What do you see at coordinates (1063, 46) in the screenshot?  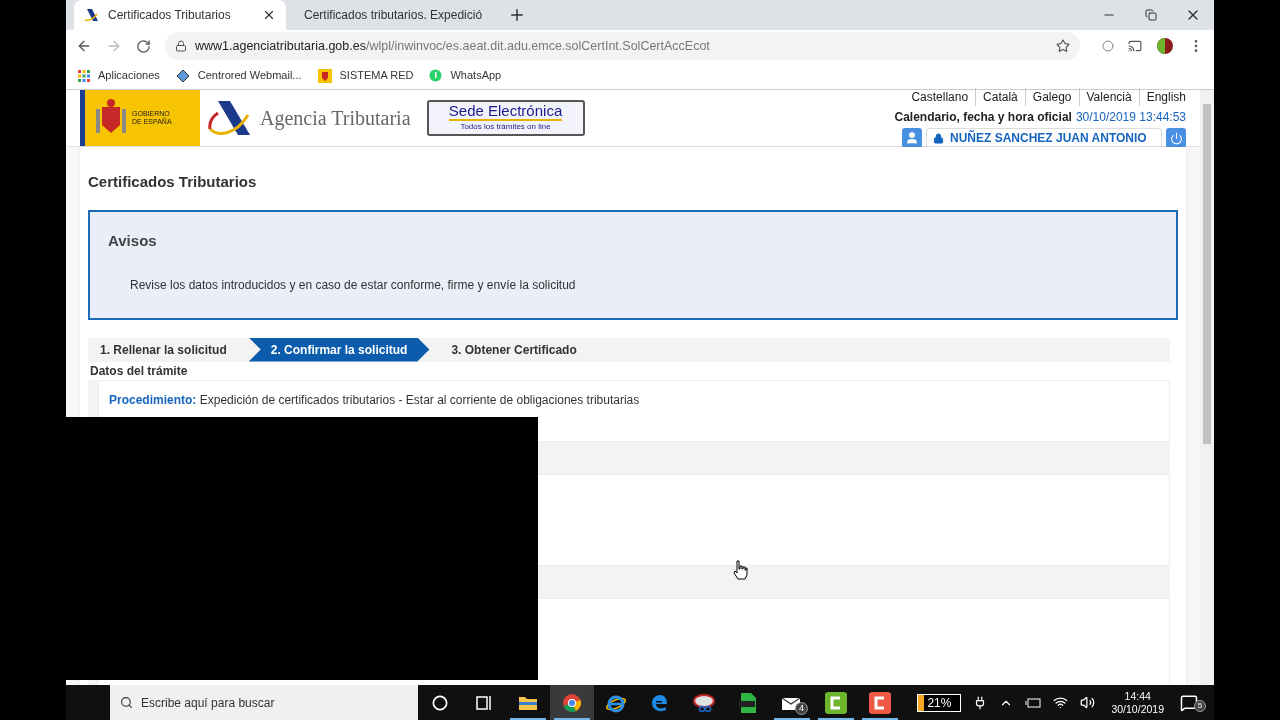 I see `bookmark-star-icon` at bounding box center [1063, 46].